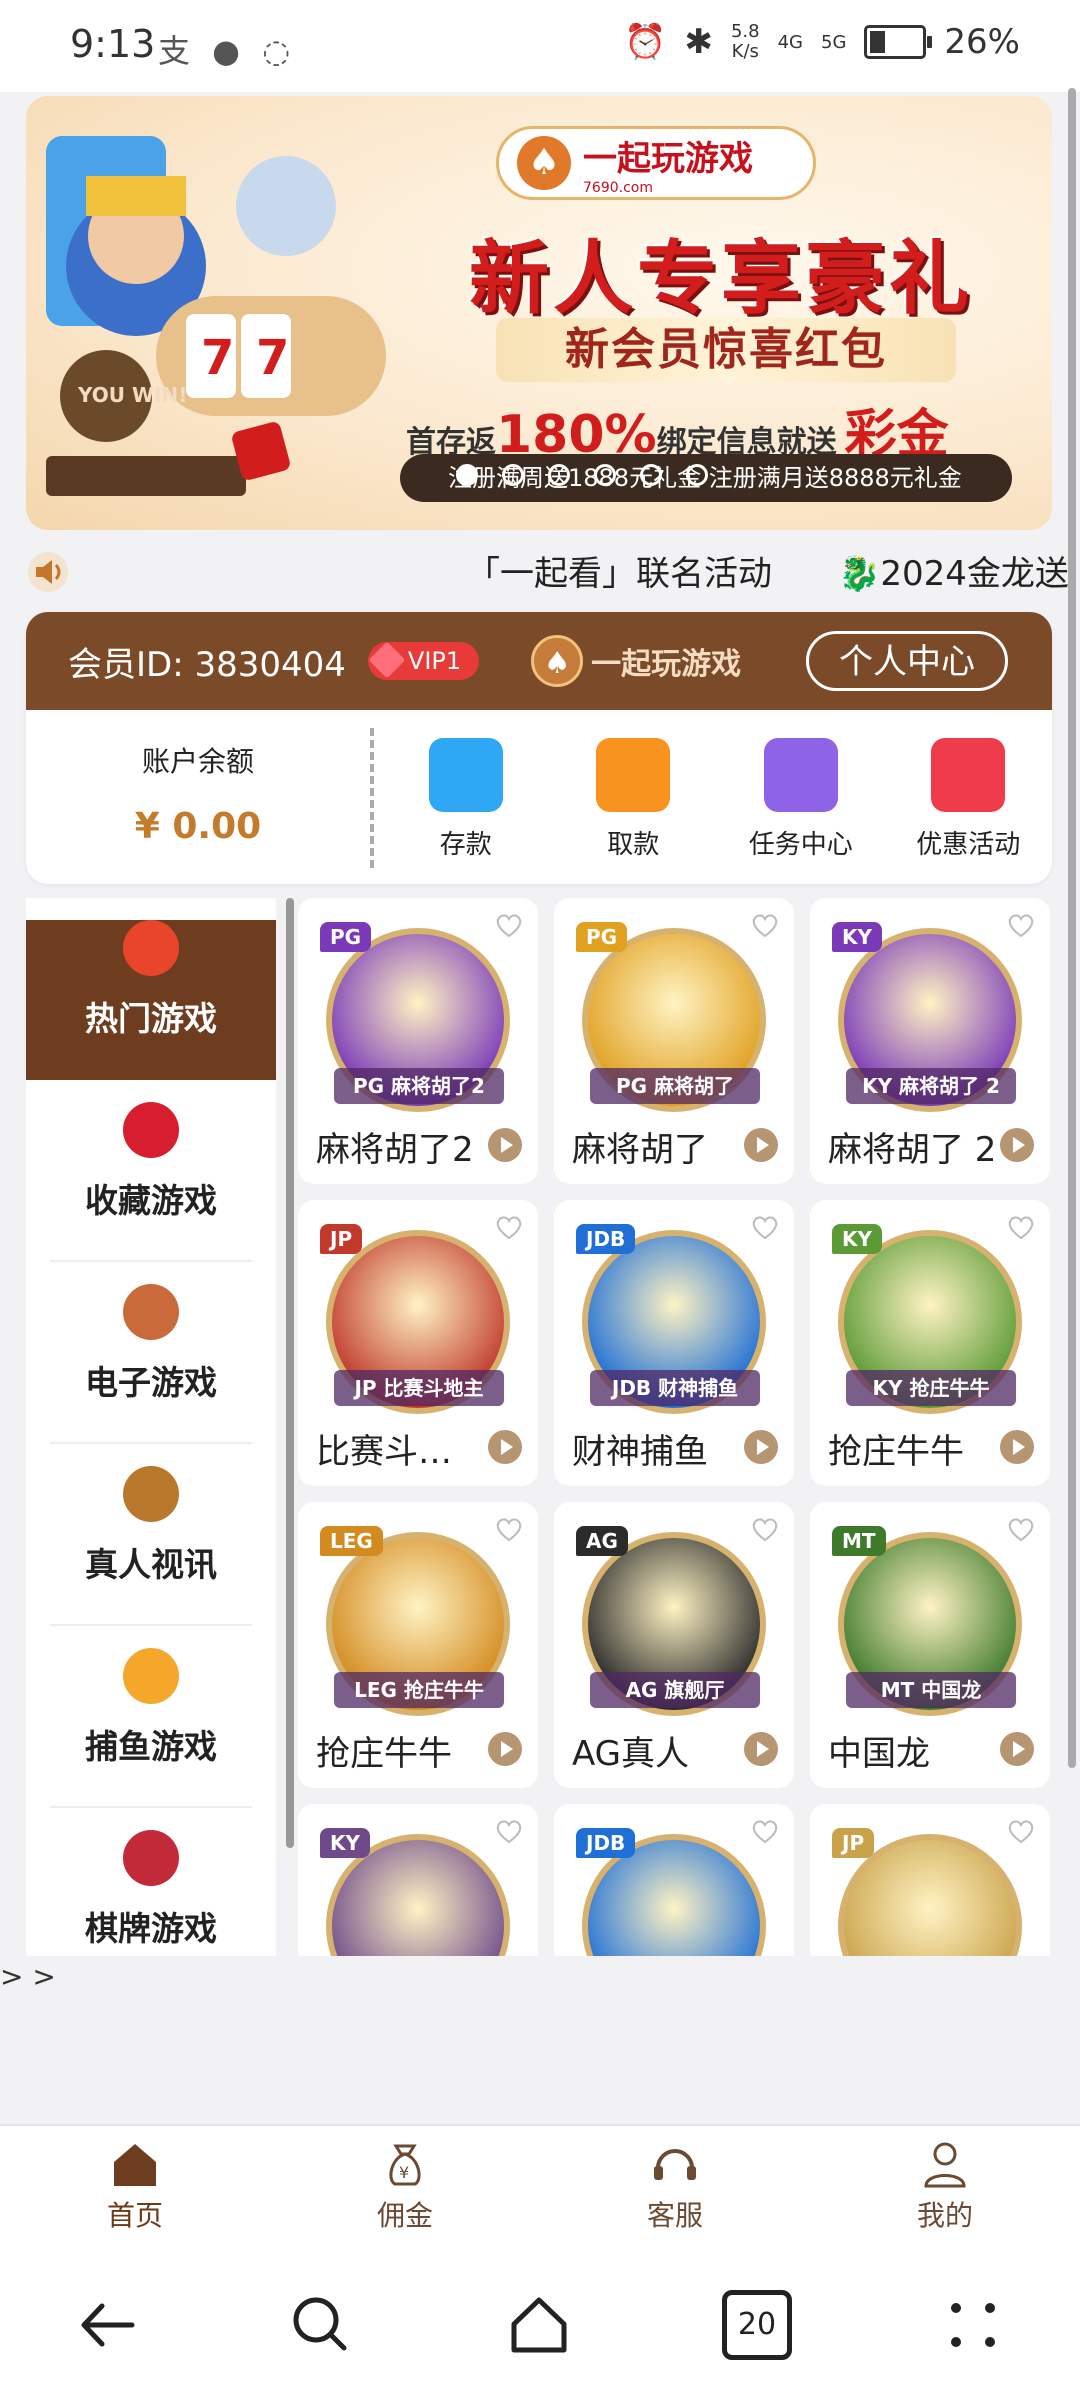  What do you see at coordinates (419, 1690) in the screenshot?
I see `game-brand-label: LEG 抢庄牛牛` at bounding box center [419, 1690].